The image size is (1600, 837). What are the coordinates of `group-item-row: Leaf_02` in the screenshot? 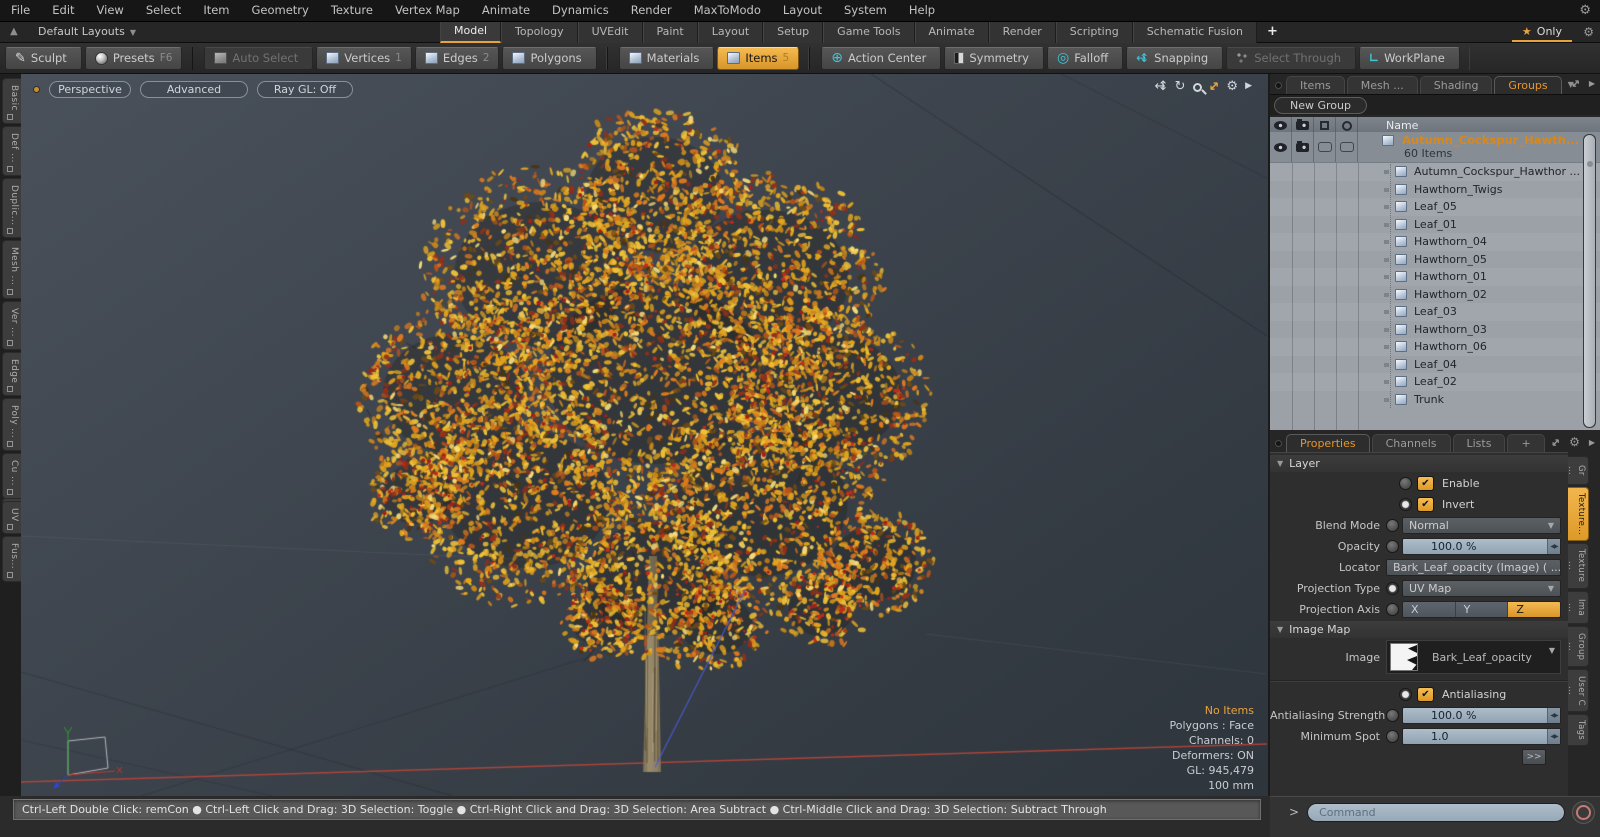 It's located at (1435, 382).